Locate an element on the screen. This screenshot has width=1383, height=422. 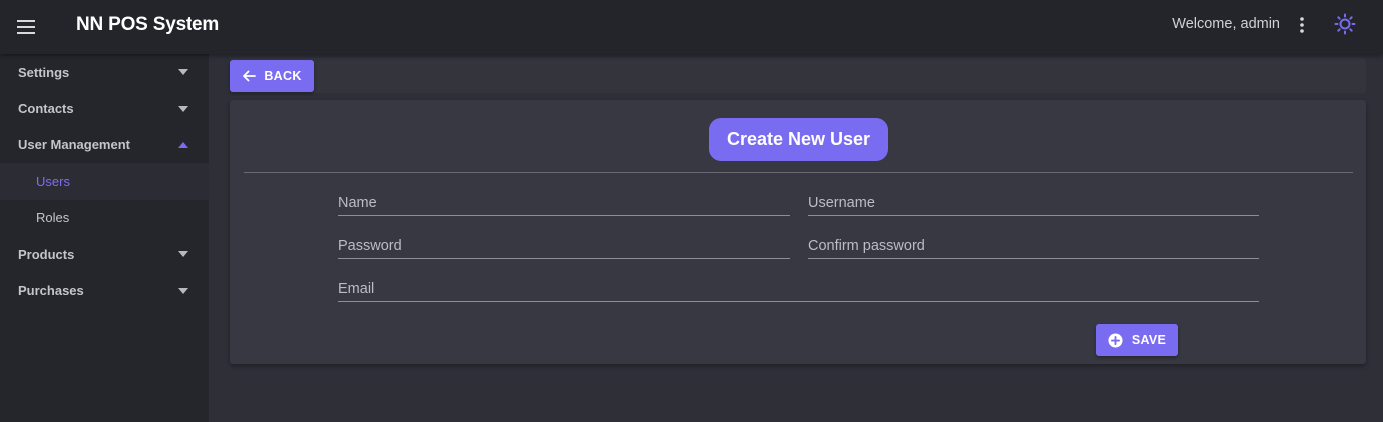
name-input is located at coordinates (564, 201).